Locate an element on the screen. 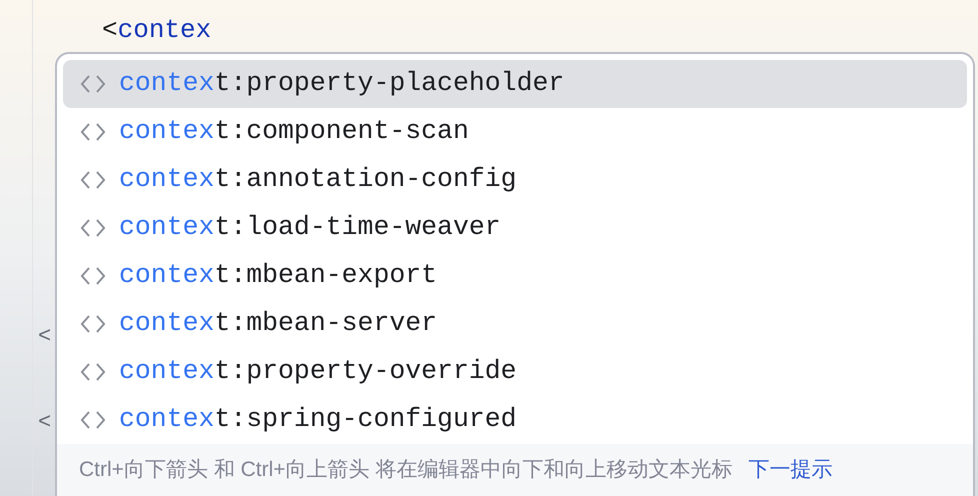  completion-item: context:property-placeholder is located at coordinates (515, 84).